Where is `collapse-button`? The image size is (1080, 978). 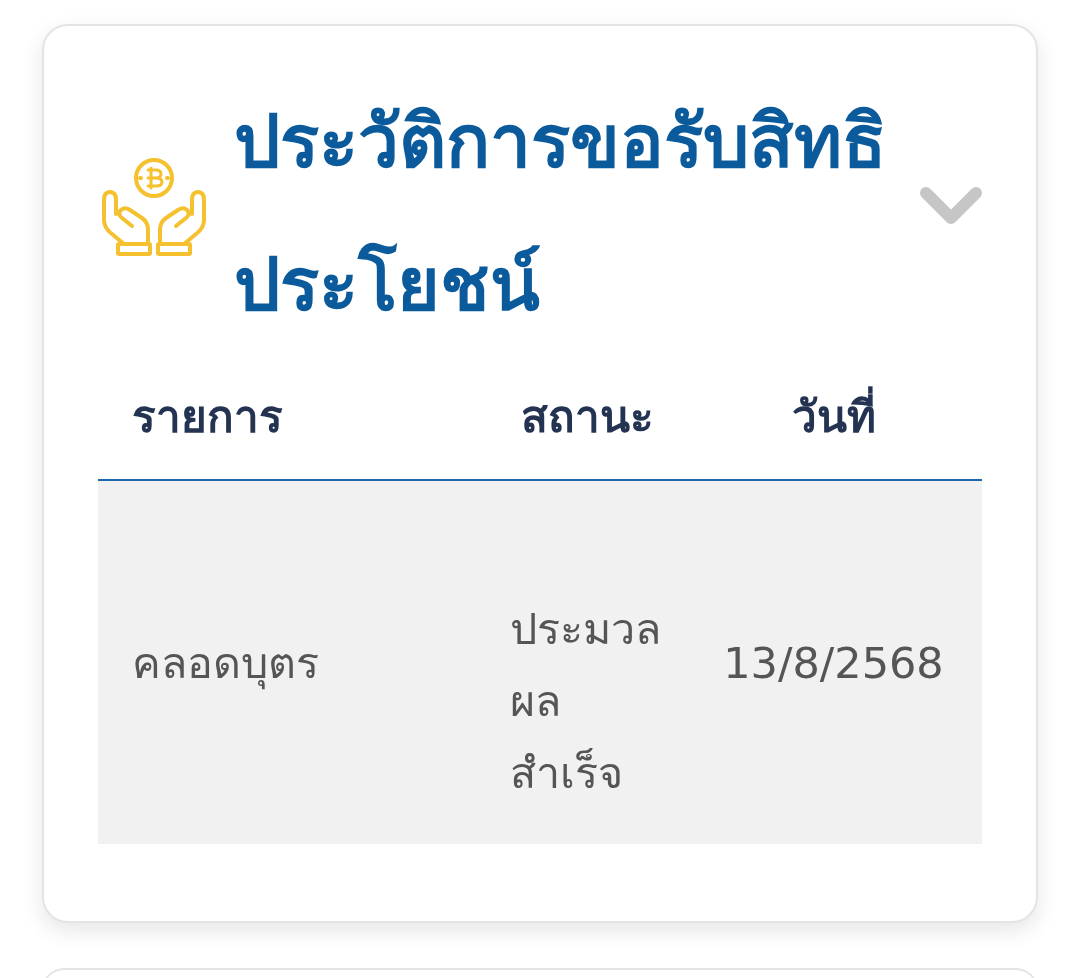 collapse-button is located at coordinates (951, 206).